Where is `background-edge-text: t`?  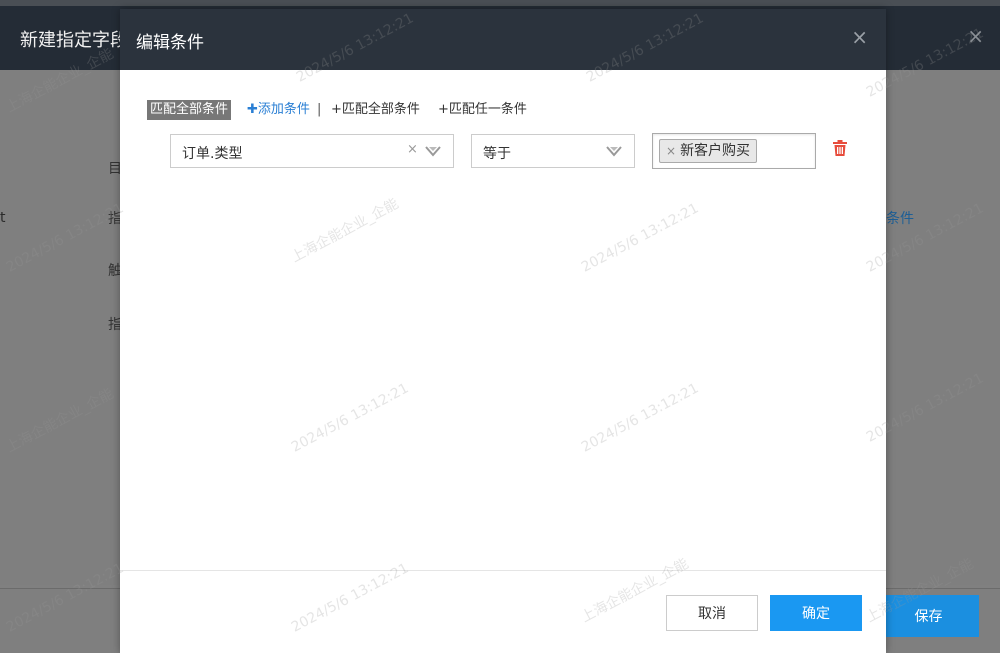
background-edge-text: t is located at coordinates (3, 218).